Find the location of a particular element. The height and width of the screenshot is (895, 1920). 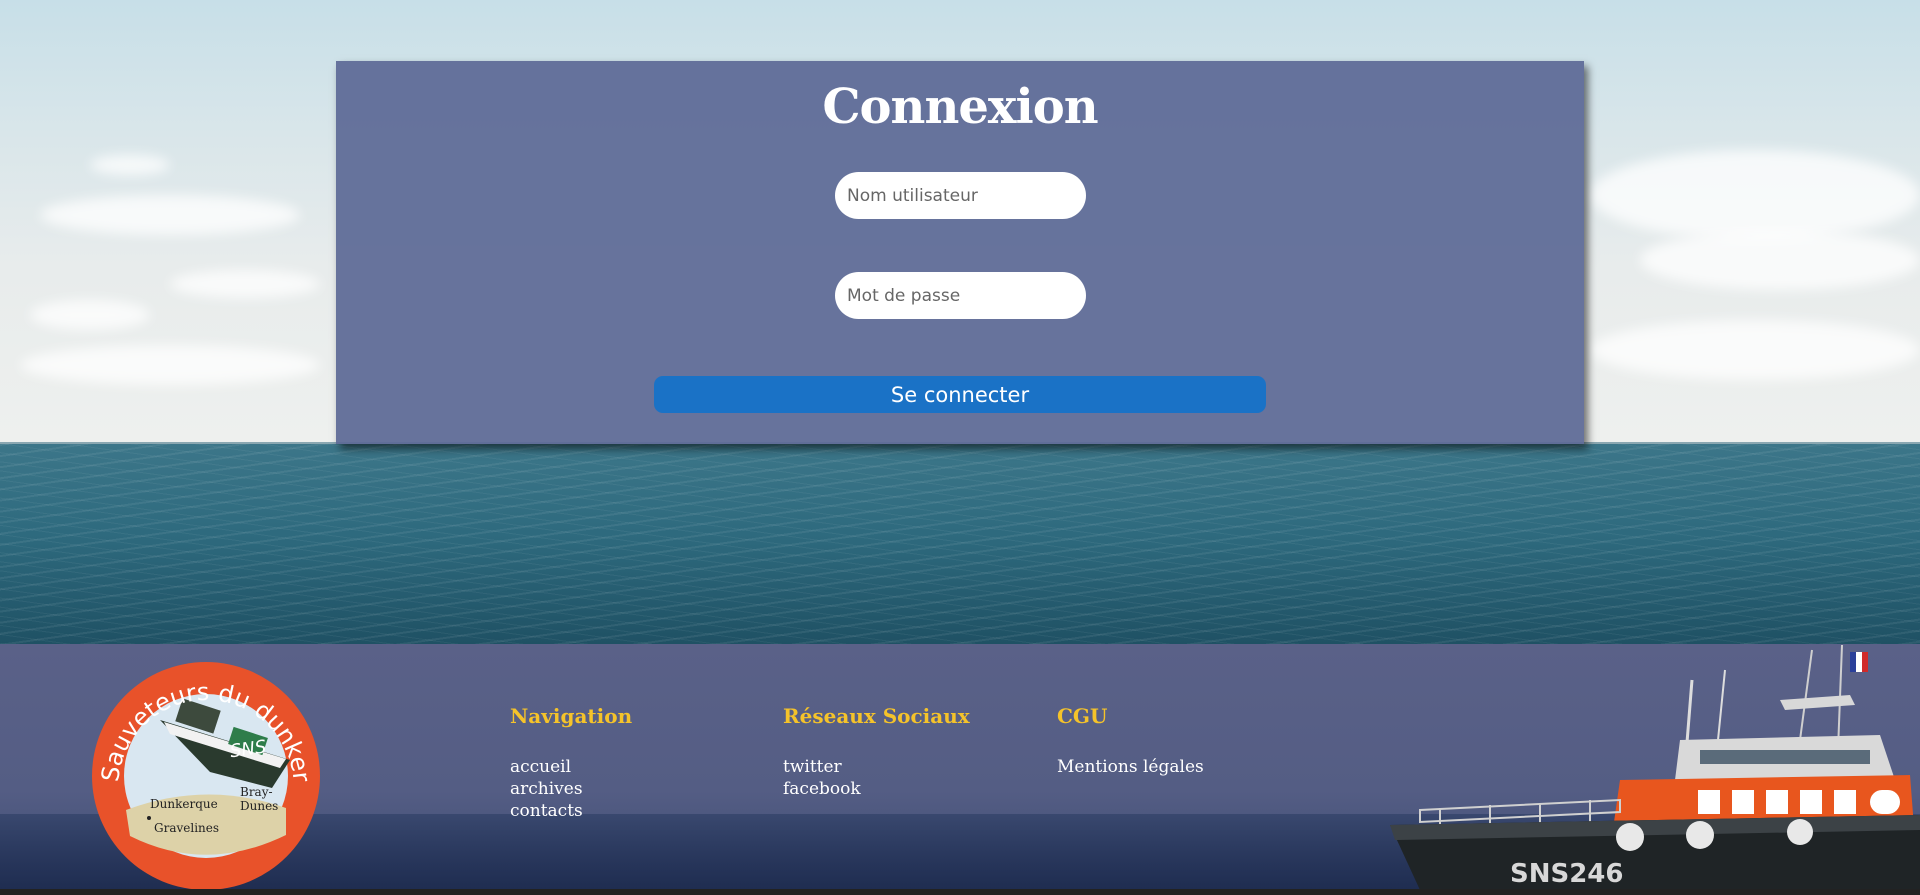

bottom-bar is located at coordinates (960, 892).